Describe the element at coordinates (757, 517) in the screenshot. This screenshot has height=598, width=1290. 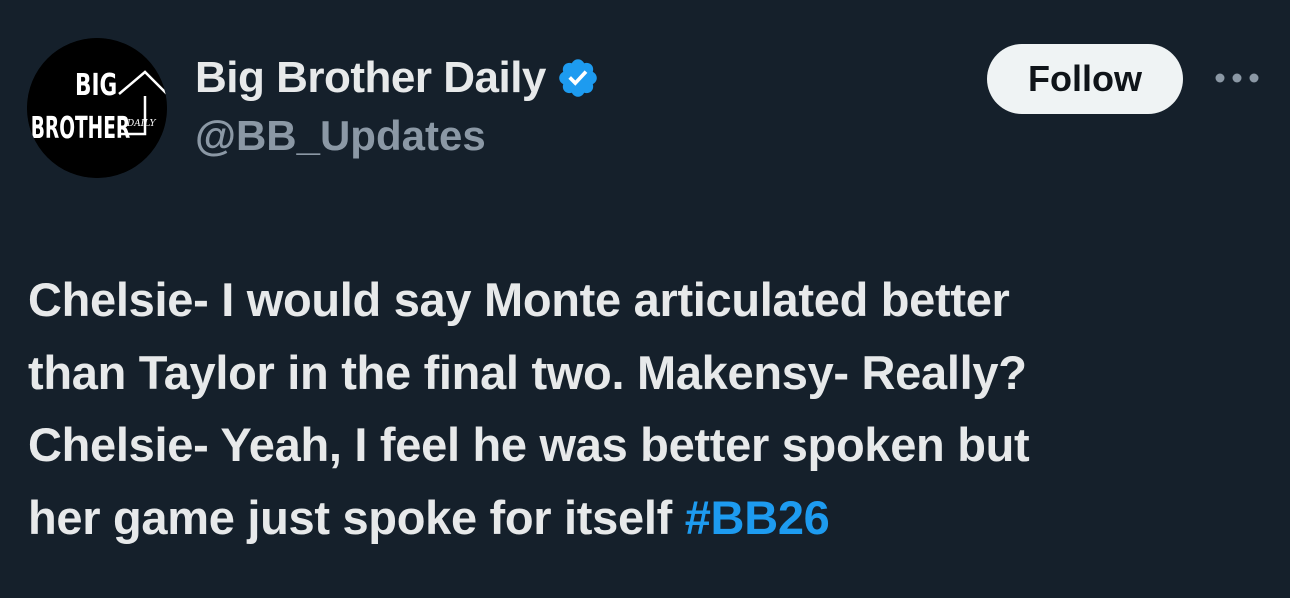
I see `hashtag-link: #BB26` at that location.